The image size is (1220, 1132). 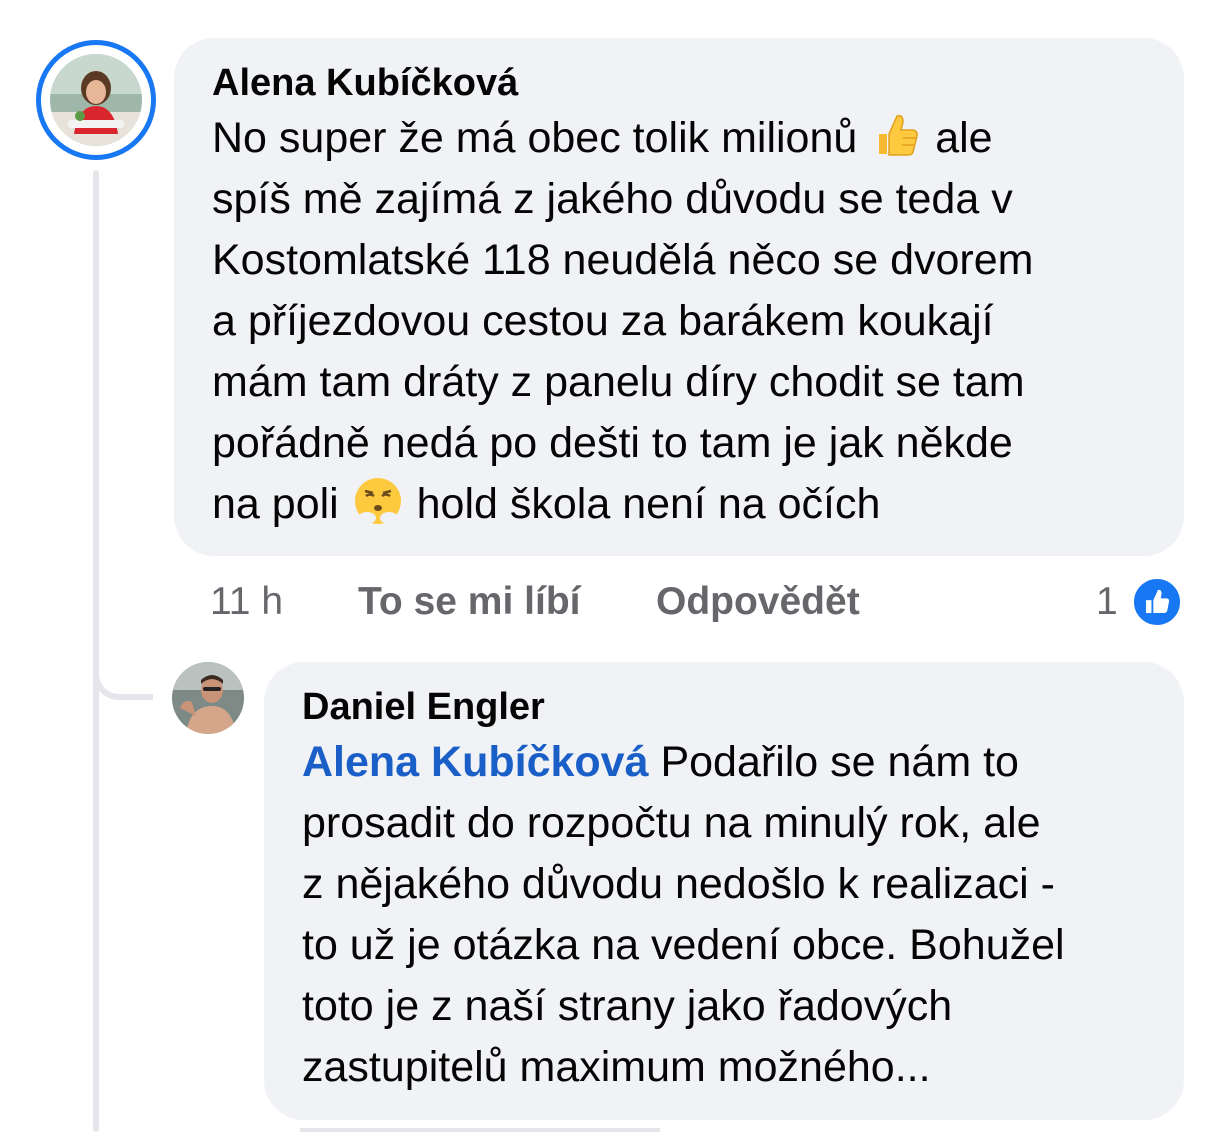 What do you see at coordinates (603, 321) in the screenshot?
I see `comment-line: a příjezdovou cestou za barákem koukají` at bounding box center [603, 321].